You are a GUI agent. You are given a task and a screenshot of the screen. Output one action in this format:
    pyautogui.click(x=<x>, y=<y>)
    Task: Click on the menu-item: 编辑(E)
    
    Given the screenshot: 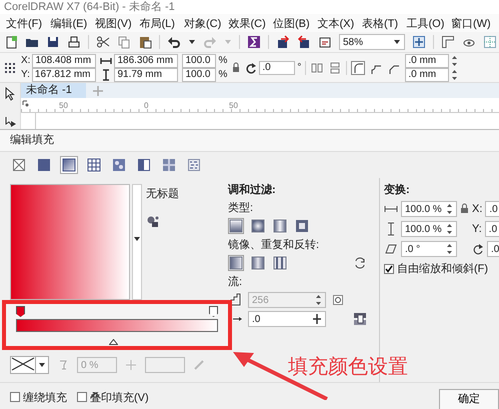 What is the action you would take?
    pyautogui.click(x=72, y=23)
    